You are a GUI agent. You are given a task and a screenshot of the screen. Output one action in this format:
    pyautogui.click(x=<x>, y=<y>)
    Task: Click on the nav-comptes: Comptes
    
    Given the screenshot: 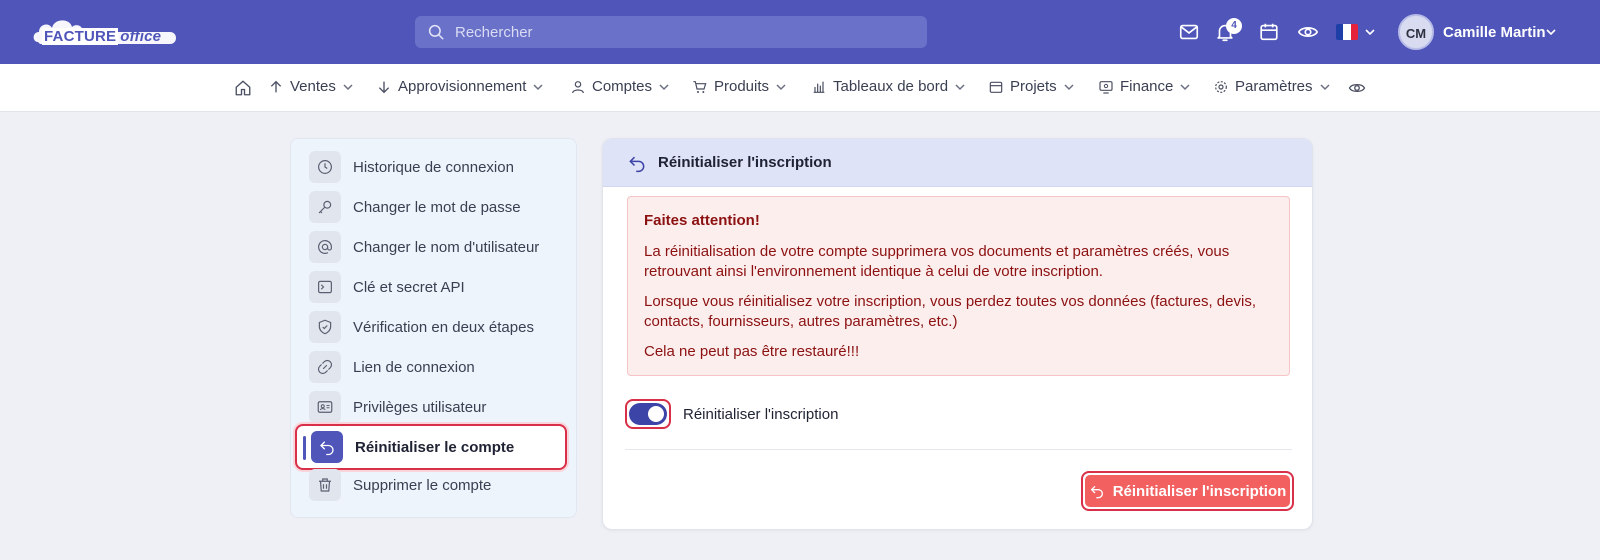 What is the action you would take?
    pyautogui.click(x=620, y=86)
    